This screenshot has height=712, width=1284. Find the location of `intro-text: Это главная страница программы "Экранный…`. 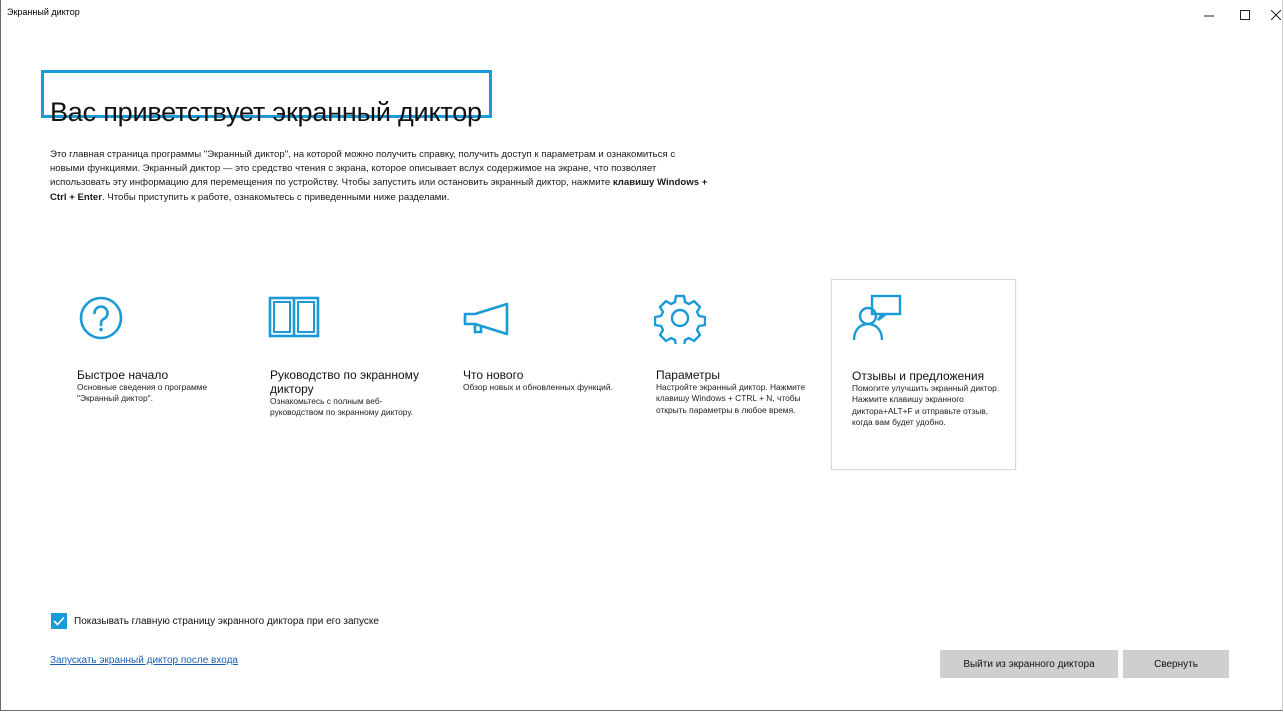

intro-text: Это главная страница программы "Экранный… is located at coordinates (380, 177).